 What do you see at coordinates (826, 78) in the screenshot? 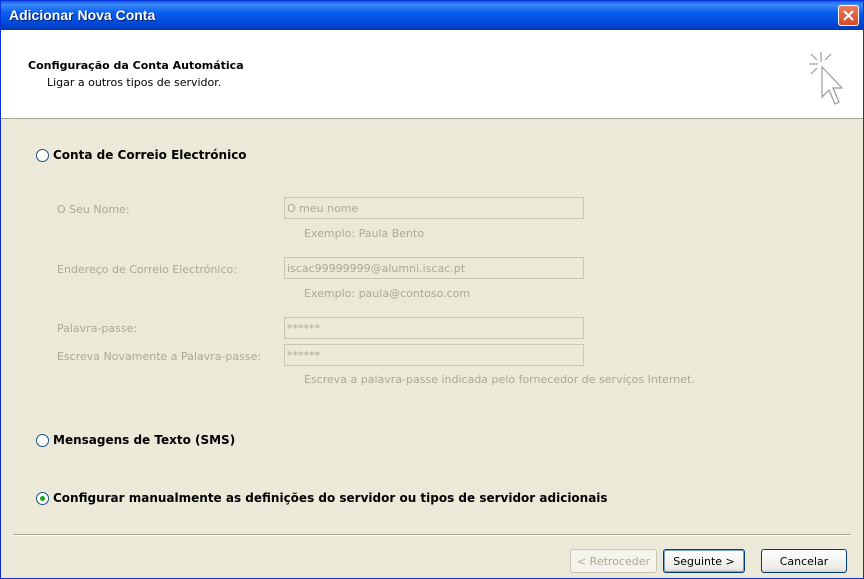
I see `cursor-sparkle-icon` at bounding box center [826, 78].